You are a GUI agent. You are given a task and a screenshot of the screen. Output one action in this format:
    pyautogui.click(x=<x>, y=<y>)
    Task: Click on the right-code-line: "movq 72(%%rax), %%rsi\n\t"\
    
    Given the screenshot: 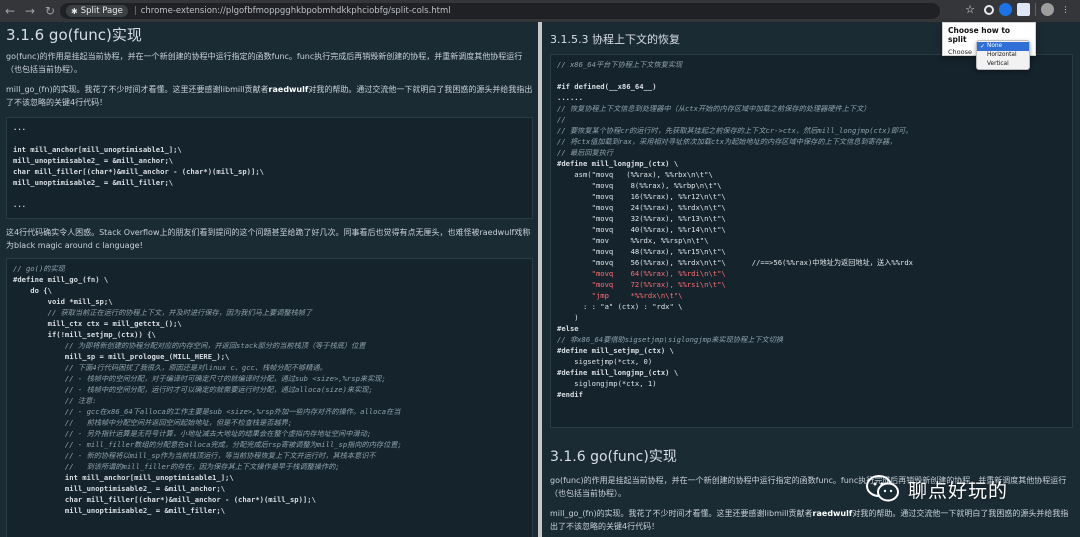 What is the action you would take?
    pyautogui.click(x=641, y=284)
    